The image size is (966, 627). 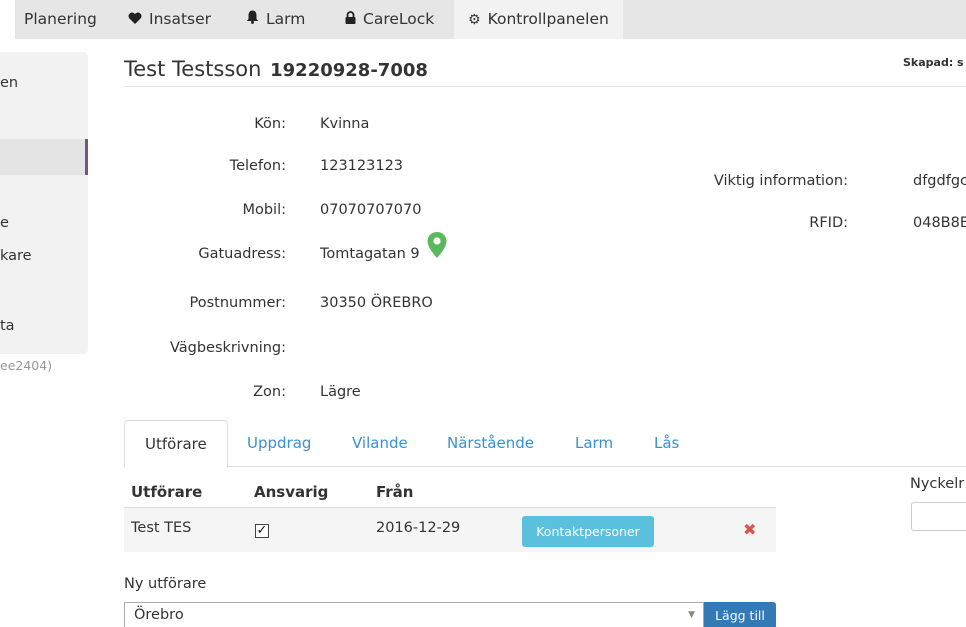 What do you see at coordinates (395, 492) in the screenshot?
I see `column-header-fran: Från` at bounding box center [395, 492].